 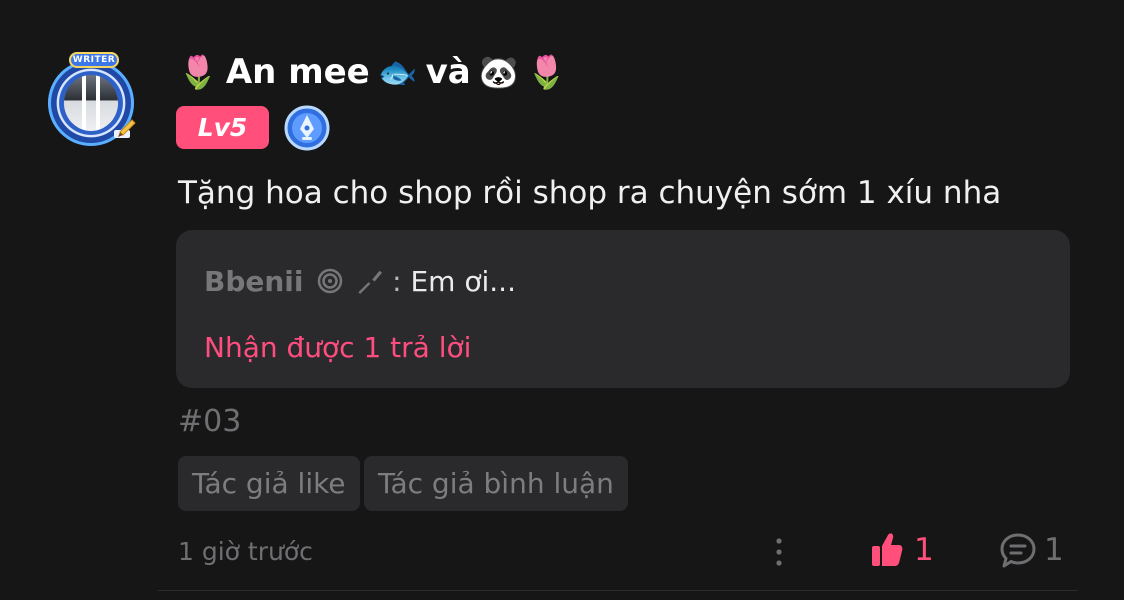 What do you see at coordinates (372, 72) in the screenshot?
I see `author-name: 🌷 An mee 🐟 và 🐼 🌷` at bounding box center [372, 72].